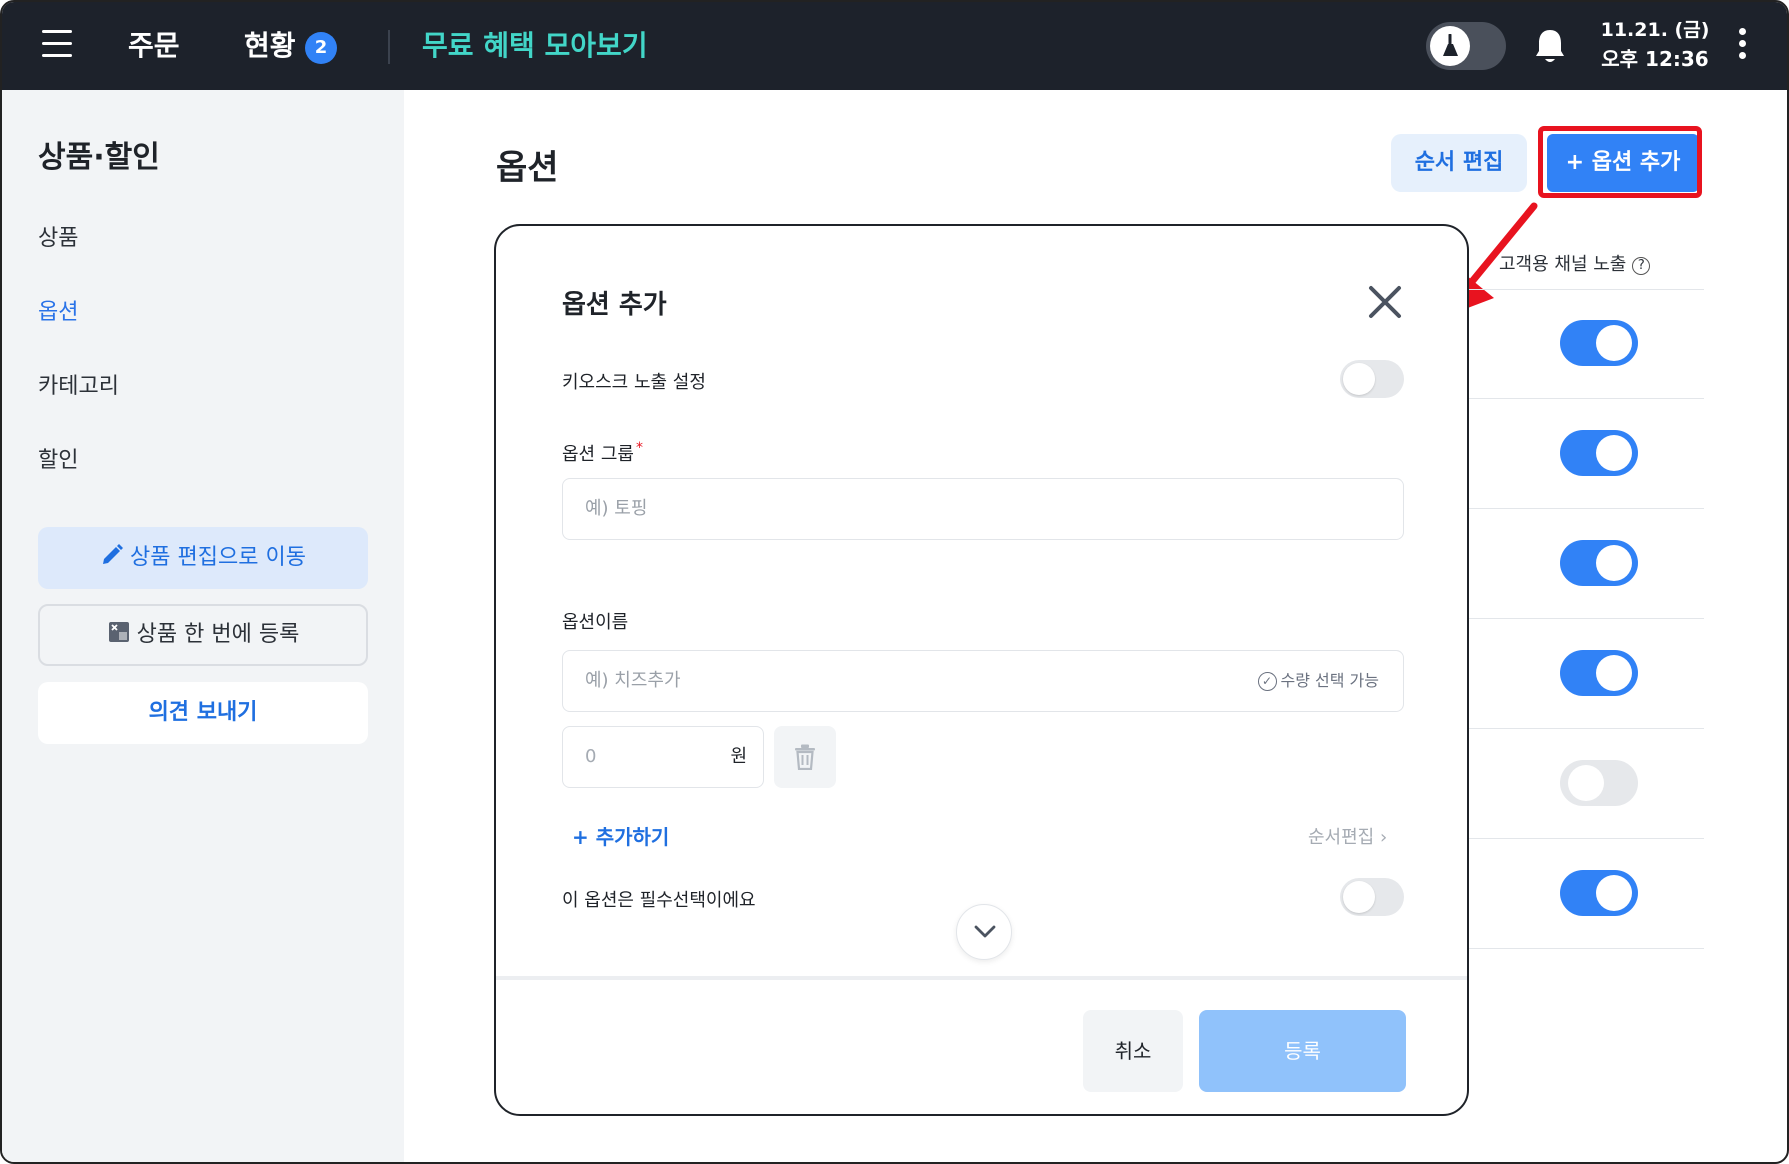 This screenshot has width=1789, height=1164. What do you see at coordinates (1563, 264) in the screenshot?
I see `customer-channel-label: 고객용 채널 노출` at bounding box center [1563, 264].